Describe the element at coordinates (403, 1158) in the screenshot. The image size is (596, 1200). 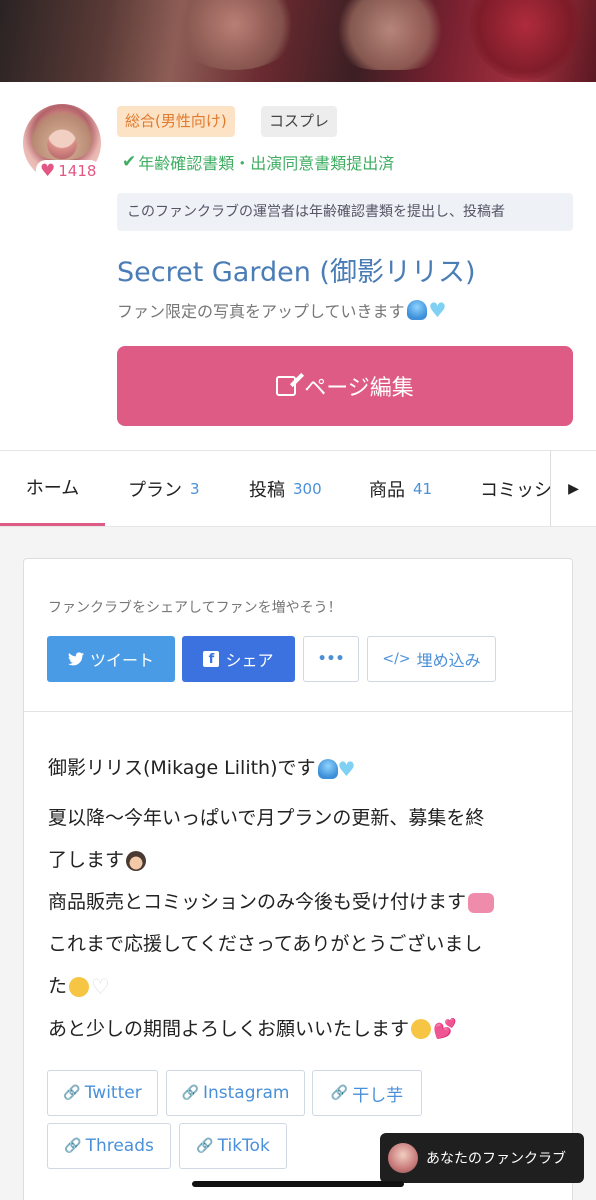
I see `mini-avatar` at that location.